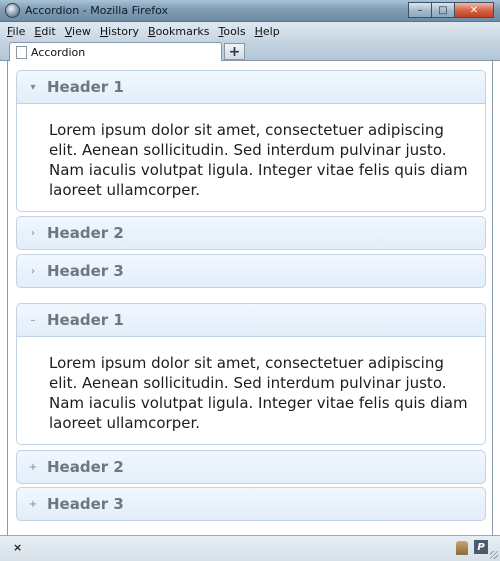 The width and height of the screenshot is (500, 561). Describe the element at coordinates (494, 555) in the screenshot. I see `resize-grip-icon` at that location.